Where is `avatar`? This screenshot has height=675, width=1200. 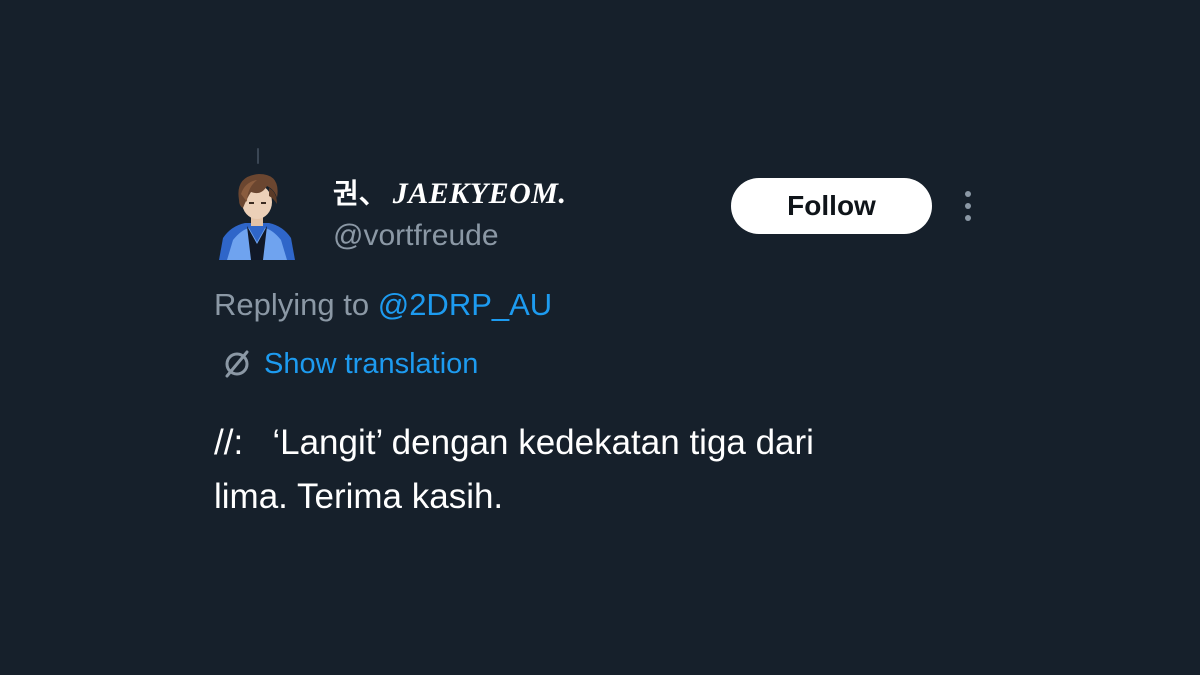 avatar is located at coordinates (257, 215).